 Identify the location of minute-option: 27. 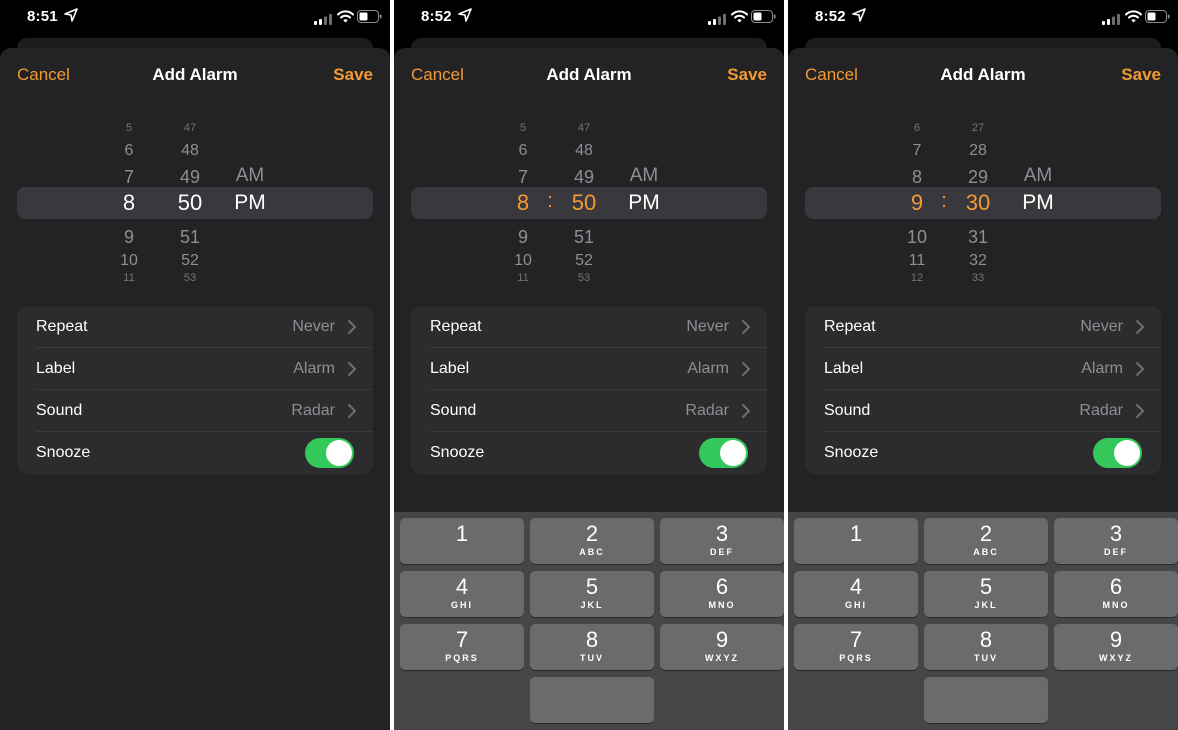
(978, 128).